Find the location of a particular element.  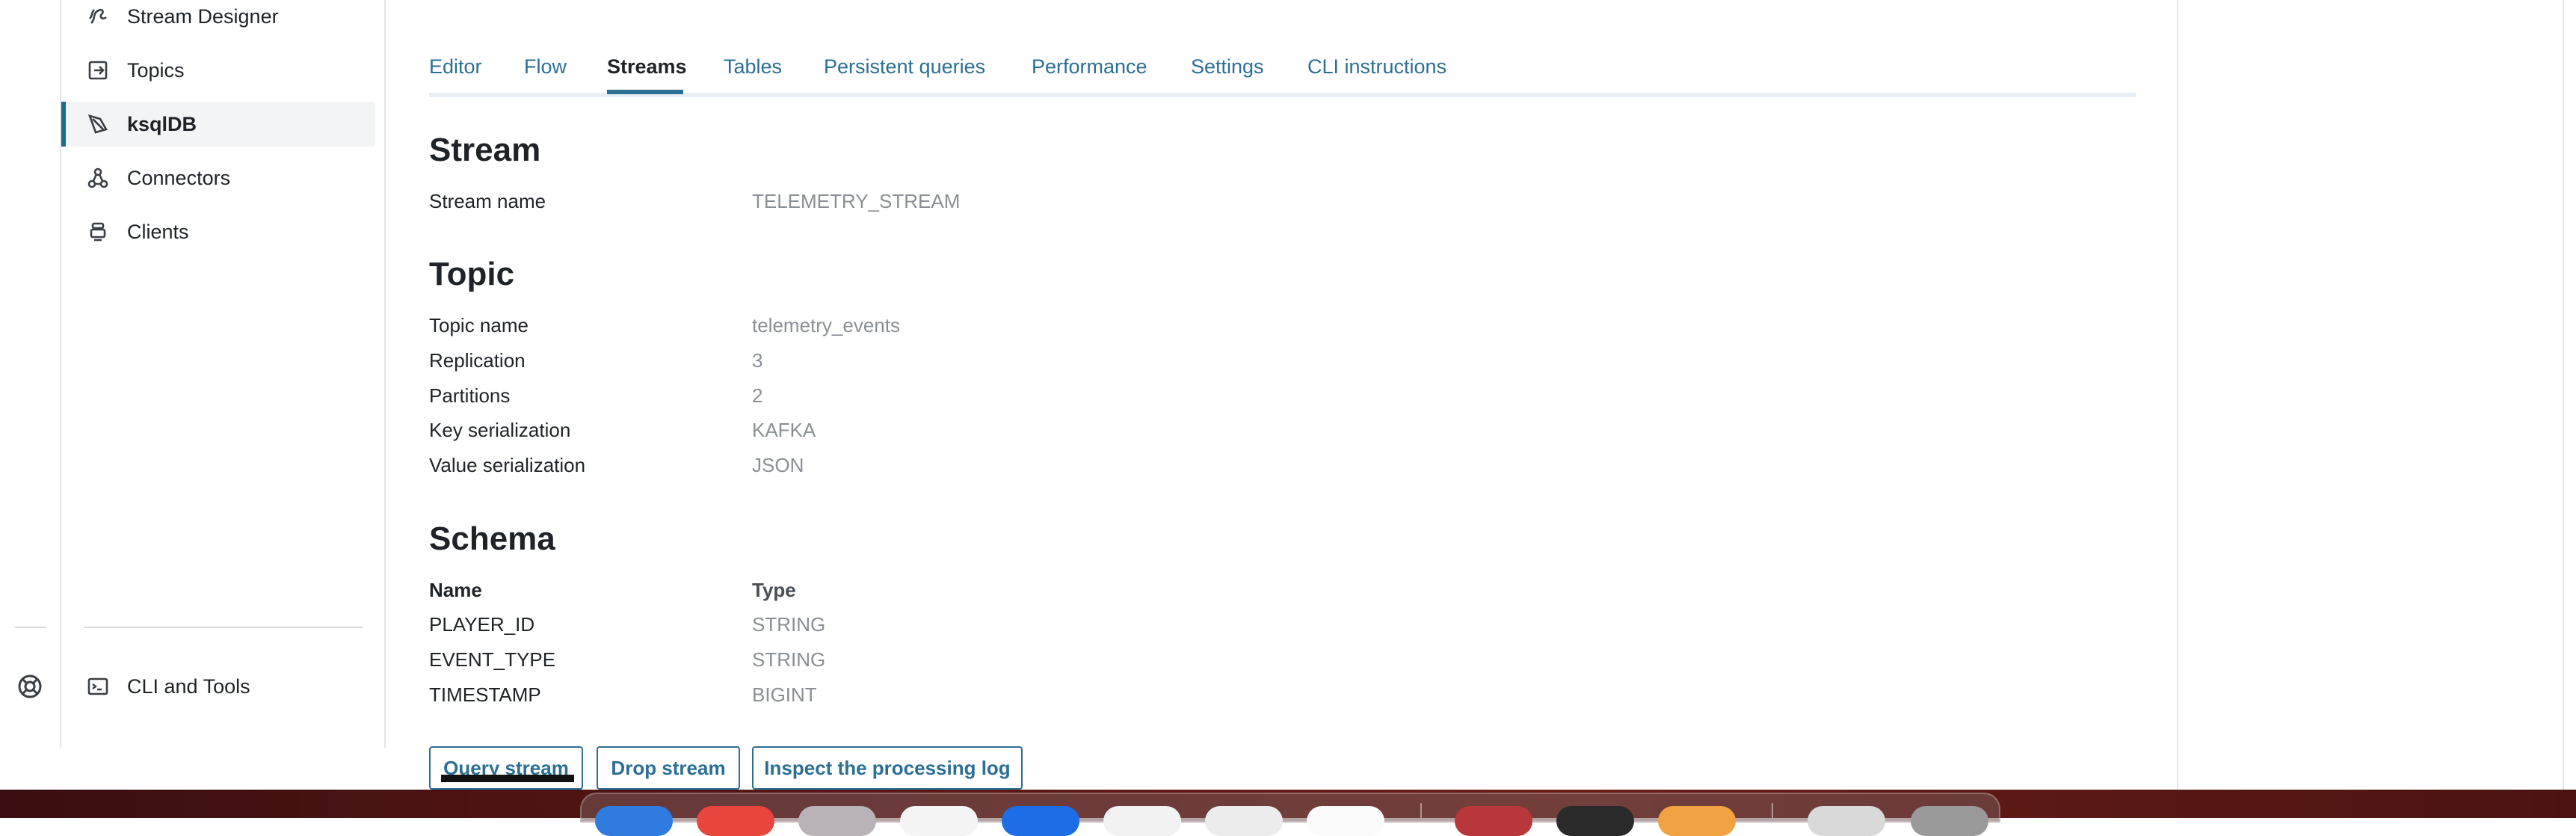

drop-stream-button: Drop stream is located at coordinates (668, 768).